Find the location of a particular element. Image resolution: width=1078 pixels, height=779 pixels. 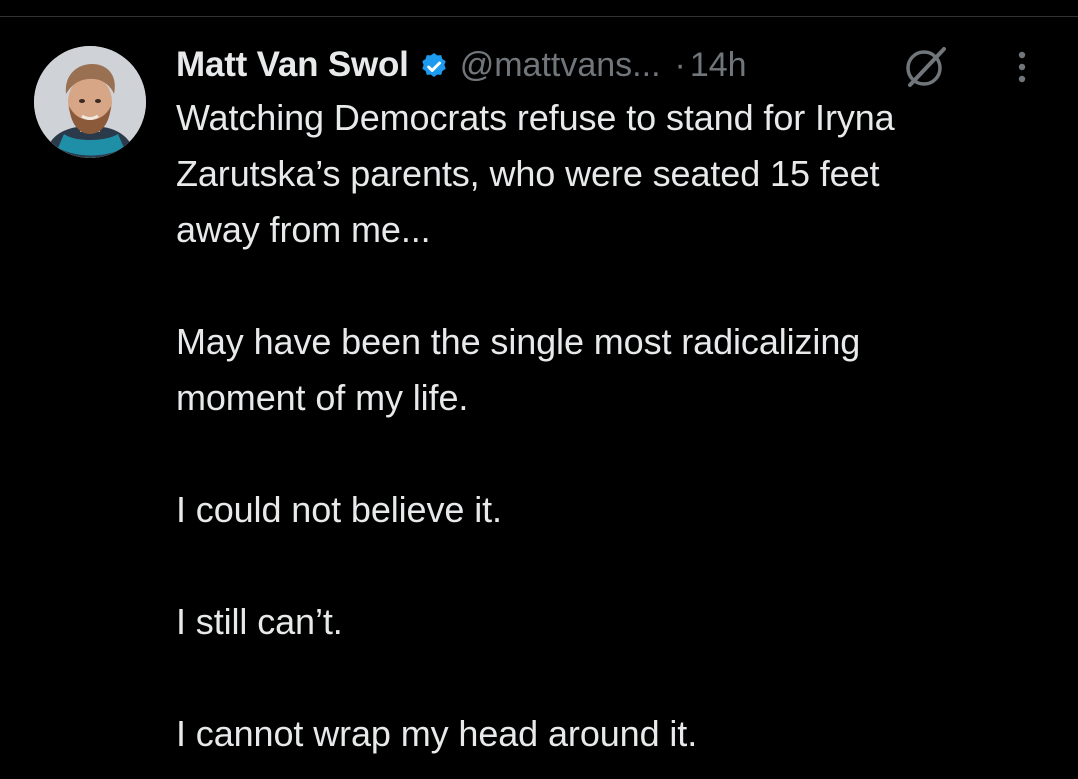

timestamp: 14h is located at coordinates (718, 65).